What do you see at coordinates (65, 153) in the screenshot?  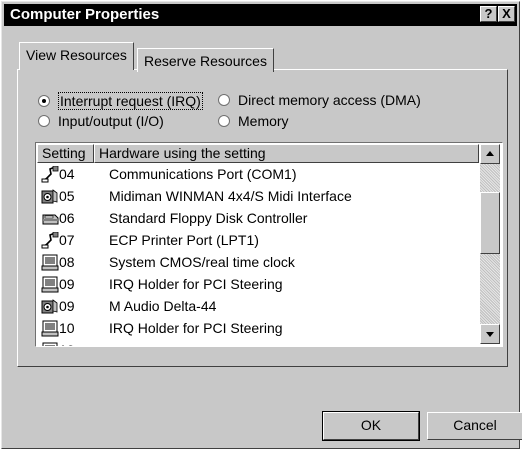 I see `column-header-setting: Setting` at bounding box center [65, 153].